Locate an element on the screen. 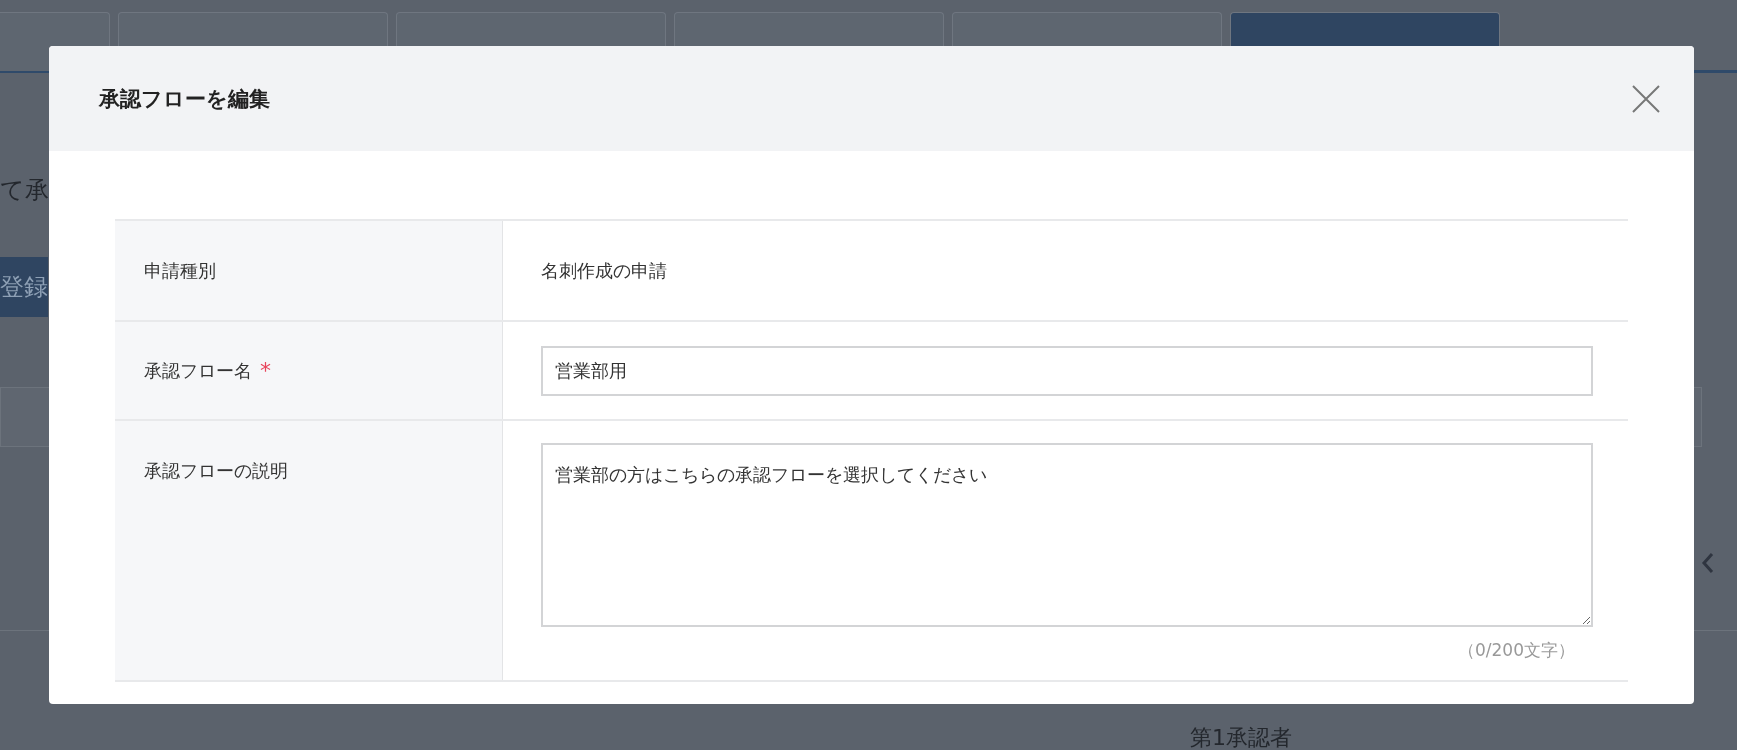 Image resolution: width=1737 pixels, height=750 pixels. field-label: 承認フロー名 is located at coordinates (198, 370).